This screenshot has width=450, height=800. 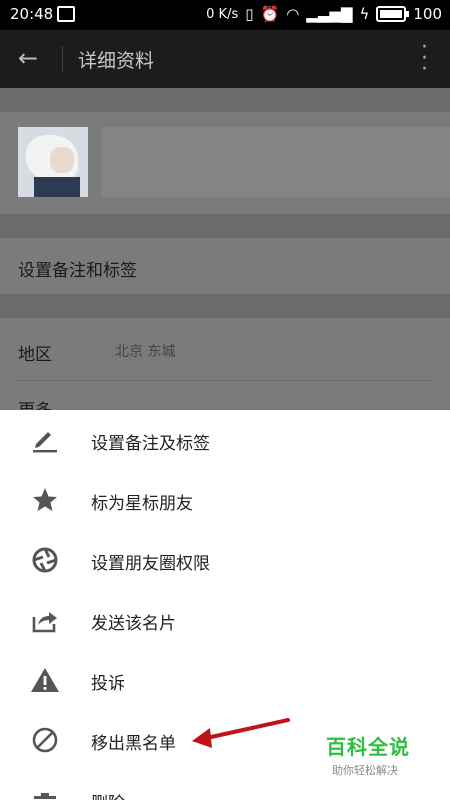 I want to click on avatar-face, so click(x=62, y=160).